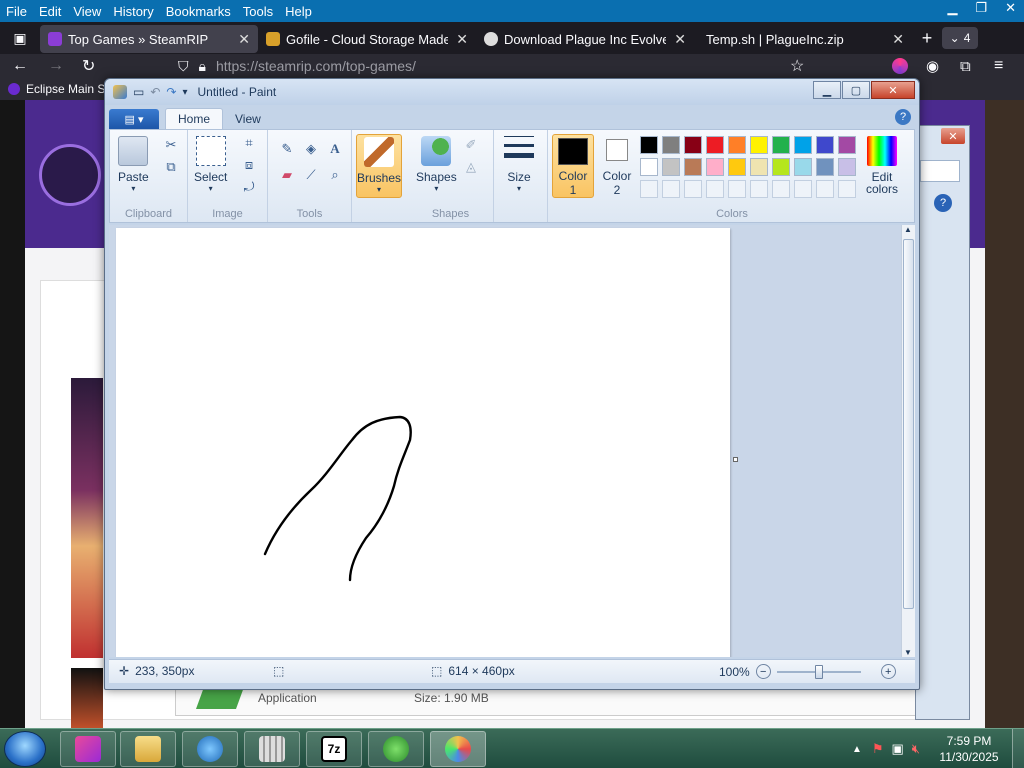  I want to click on eraser-icon: ▰, so click(287, 175).